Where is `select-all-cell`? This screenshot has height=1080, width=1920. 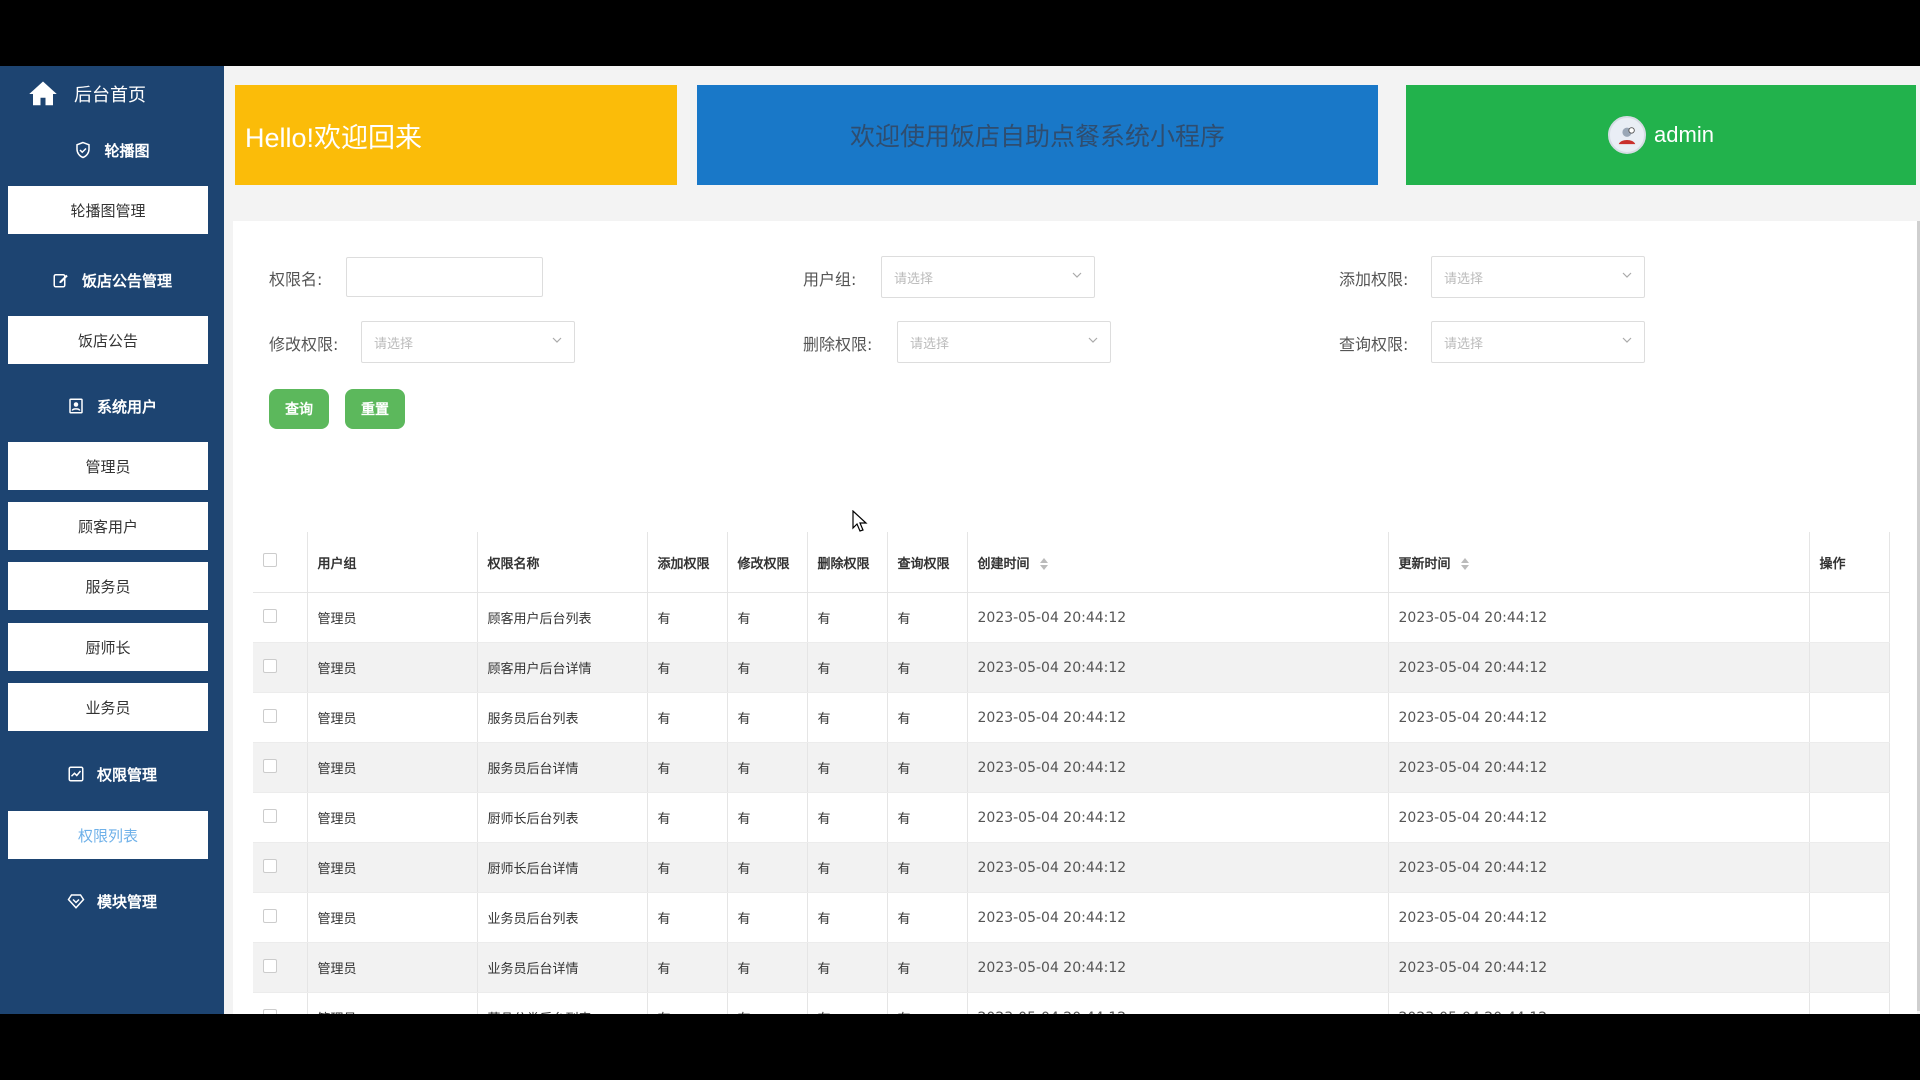
select-all-cell is located at coordinates (280, 562).